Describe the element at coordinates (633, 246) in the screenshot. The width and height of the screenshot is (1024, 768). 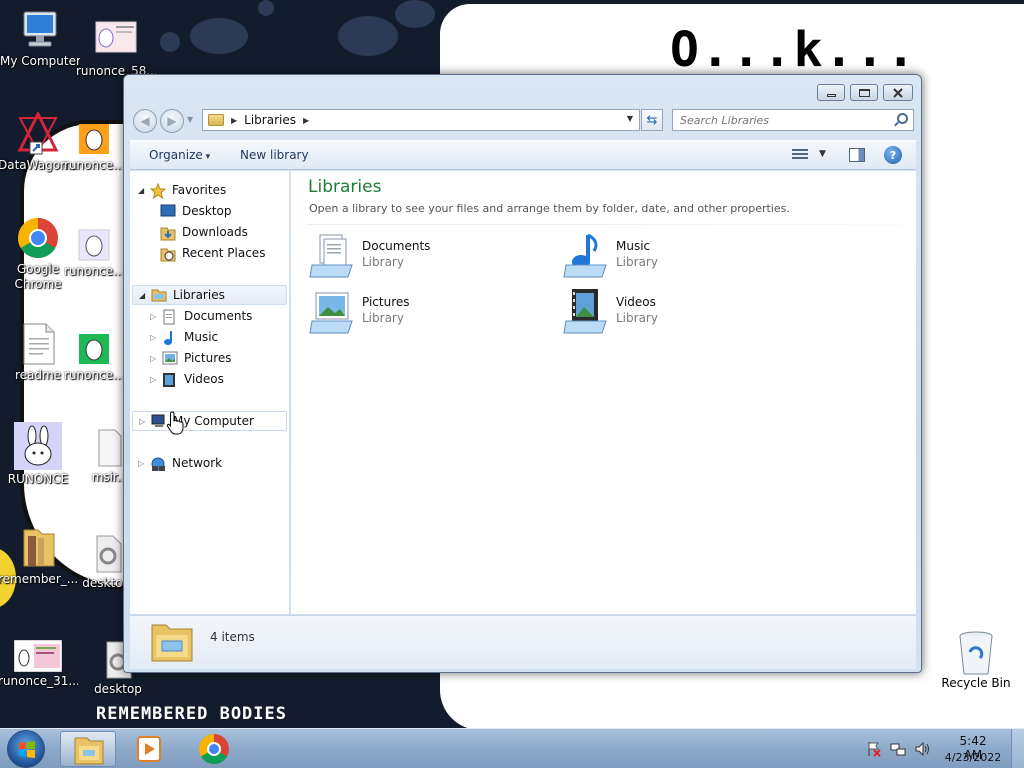
I see `library-name: Music` at that location.